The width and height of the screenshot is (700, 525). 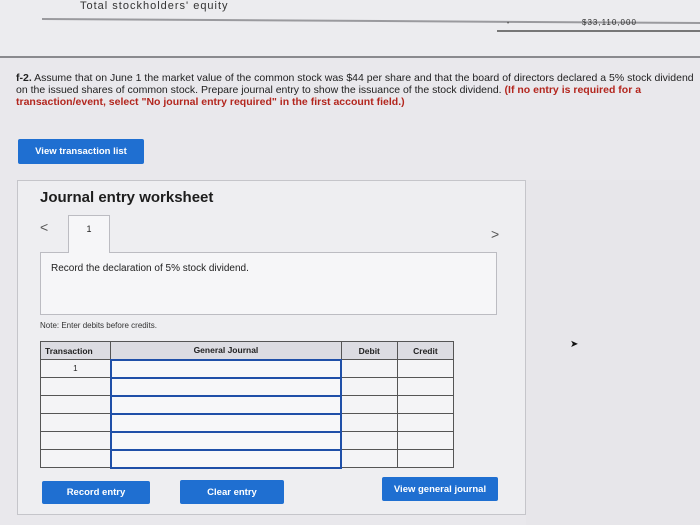 What do you see at coordinates (369, 350) in the screenshot?
I see `header-debit: Debit` at bounding box center [369, 350].